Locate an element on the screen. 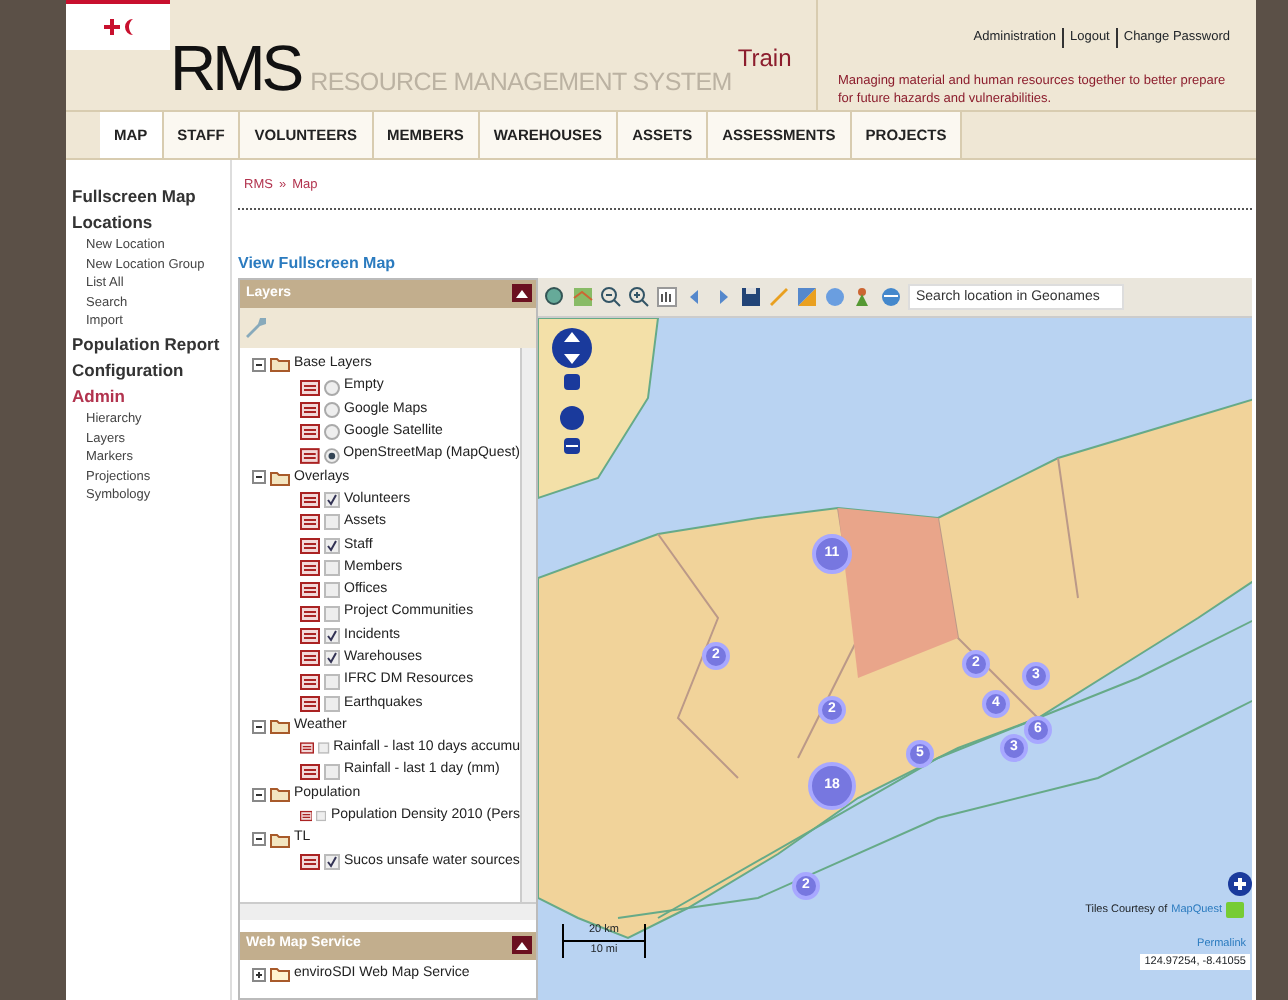 Image resolution: width=1288 pixels, height=1000 pixels. fullscreen-link: View Fullscreen Map is located at coordinates (317, 262).